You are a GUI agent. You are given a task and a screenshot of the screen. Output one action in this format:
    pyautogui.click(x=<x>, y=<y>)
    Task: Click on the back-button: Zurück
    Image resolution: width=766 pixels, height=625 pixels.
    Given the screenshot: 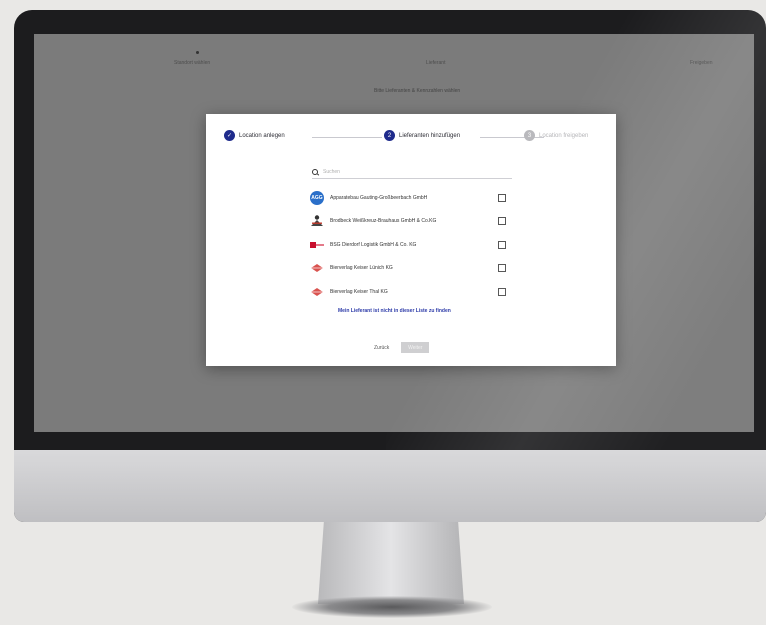 What is the action you would take?
    pyautogui.click(x=381, y=348)
    